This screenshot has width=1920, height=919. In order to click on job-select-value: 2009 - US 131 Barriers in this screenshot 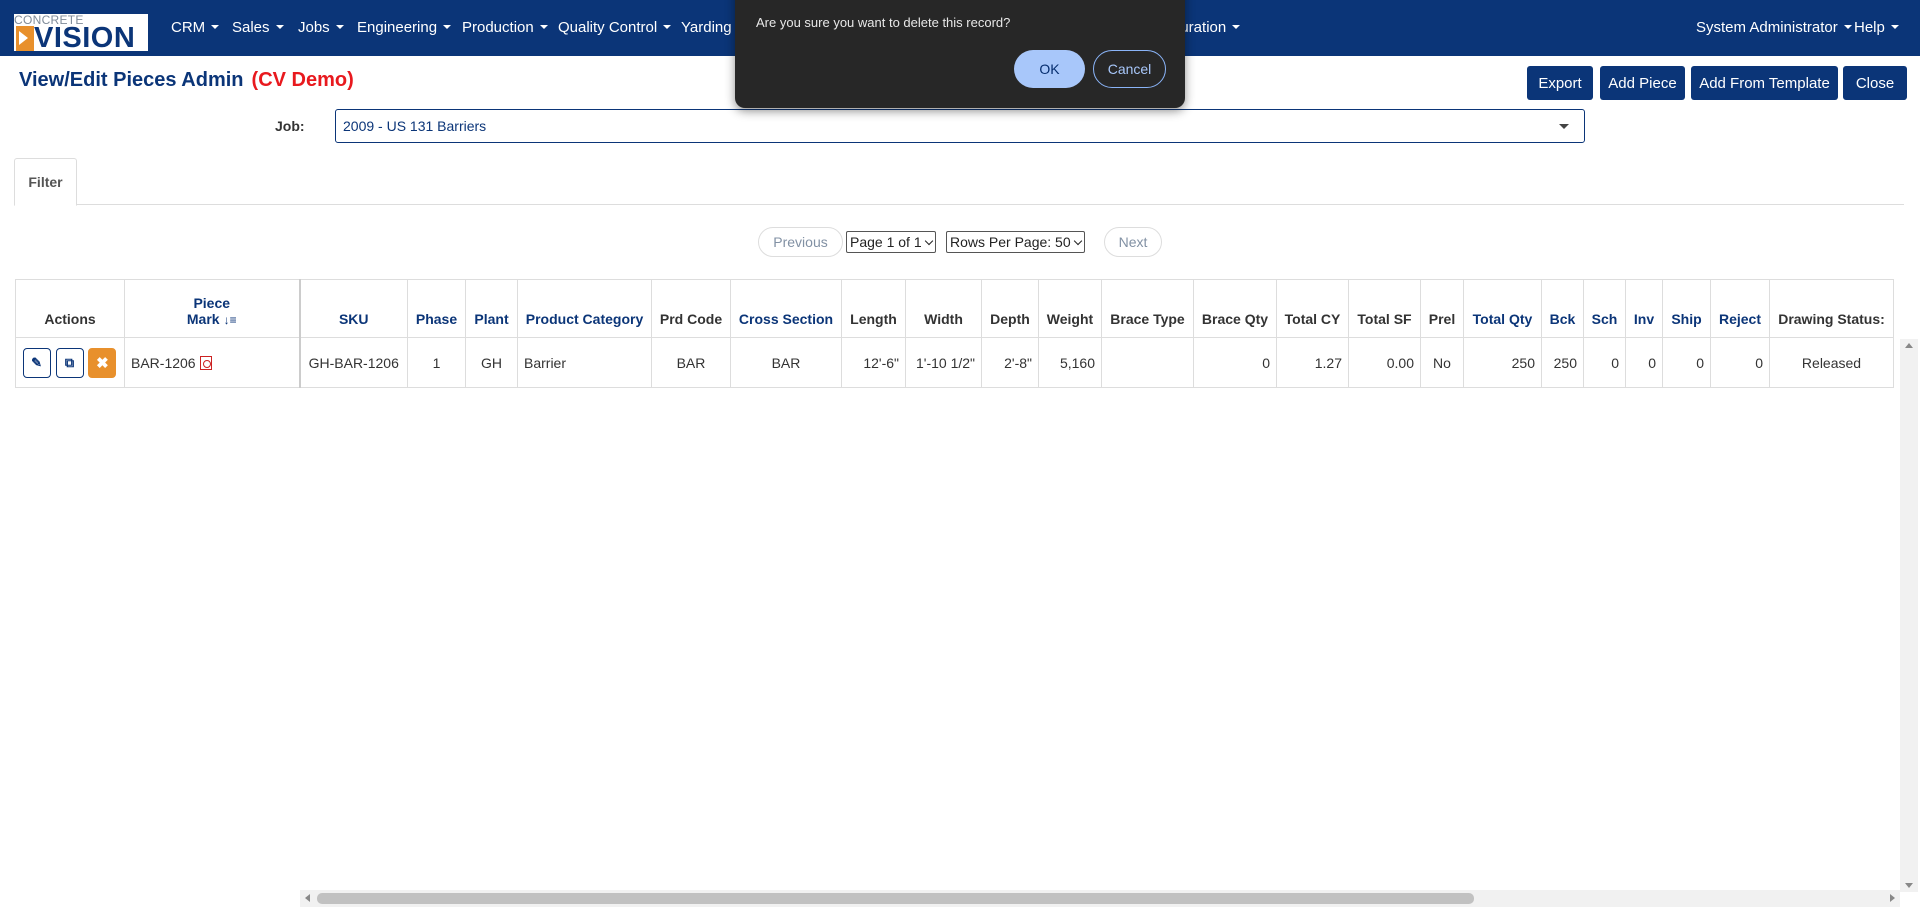, I will do `click(415, 126)`.